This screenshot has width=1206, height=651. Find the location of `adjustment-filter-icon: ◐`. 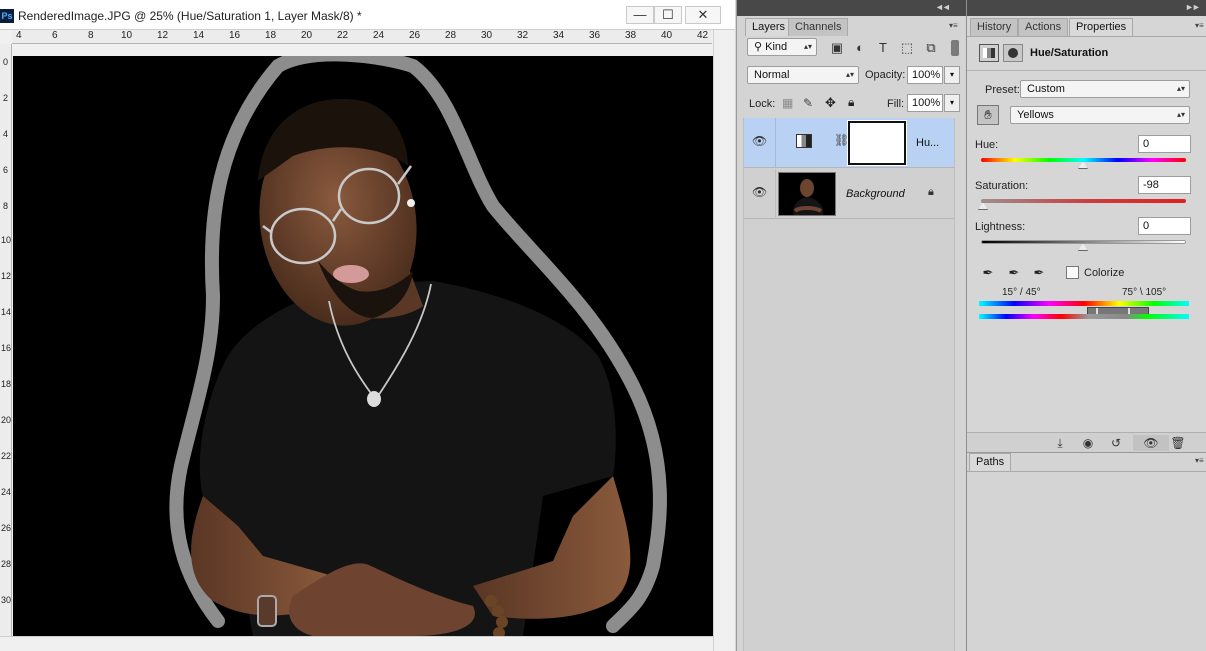

adjustment-filter-icon: ◐ is located at coordinates (860, 48).